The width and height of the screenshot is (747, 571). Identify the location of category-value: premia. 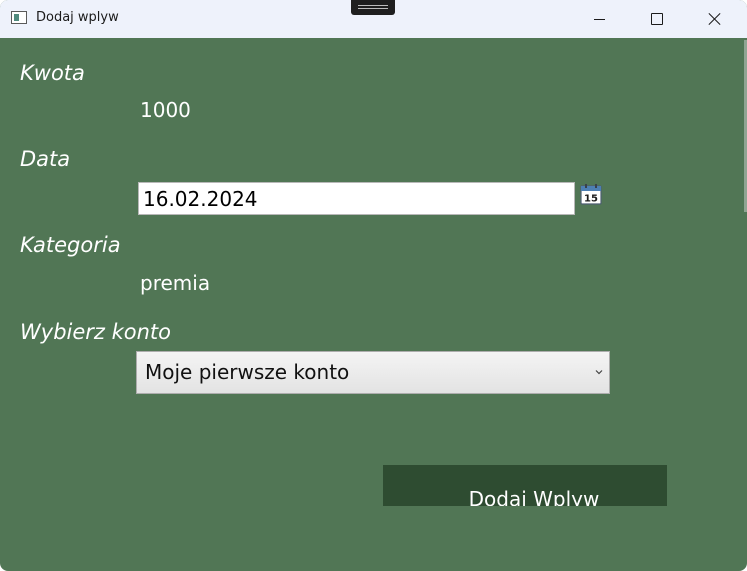
(175, 283).